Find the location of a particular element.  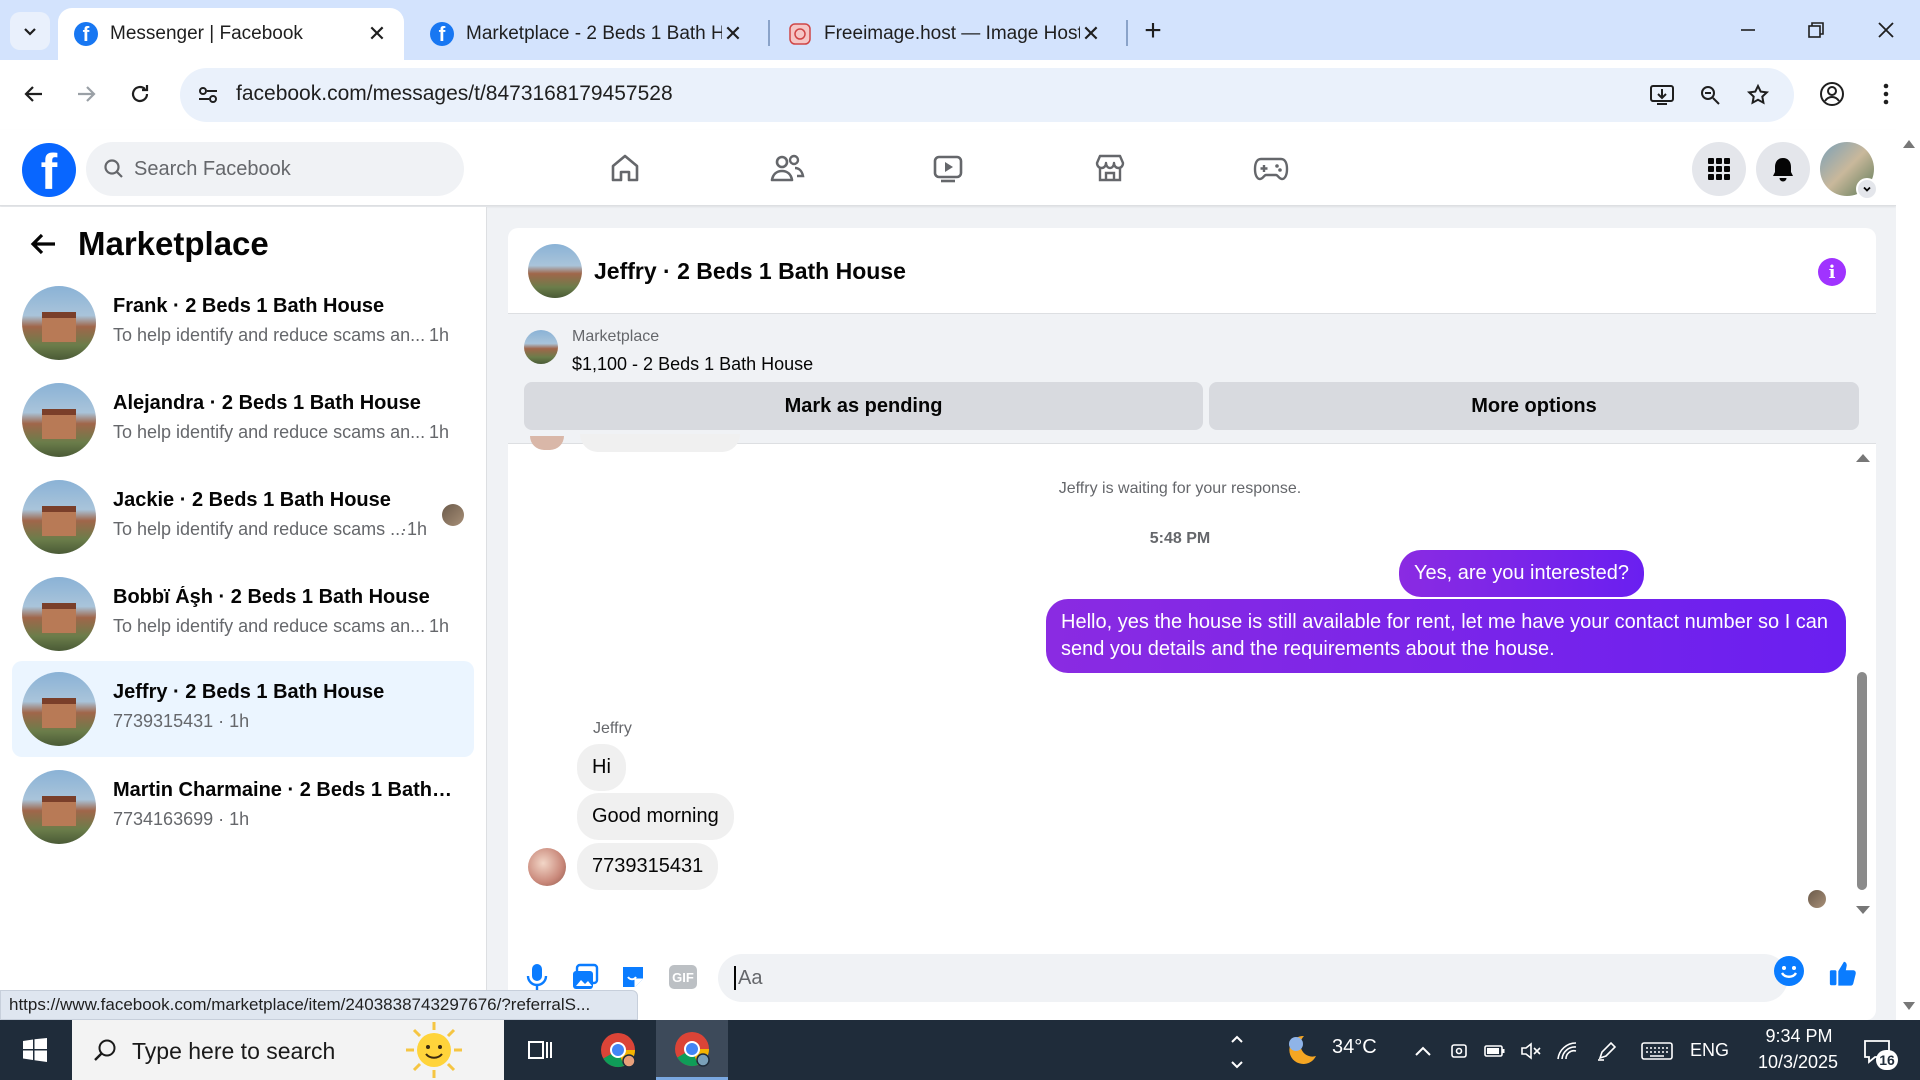

weather-temperature: 34°C is located at coordinates (1354, 1047).